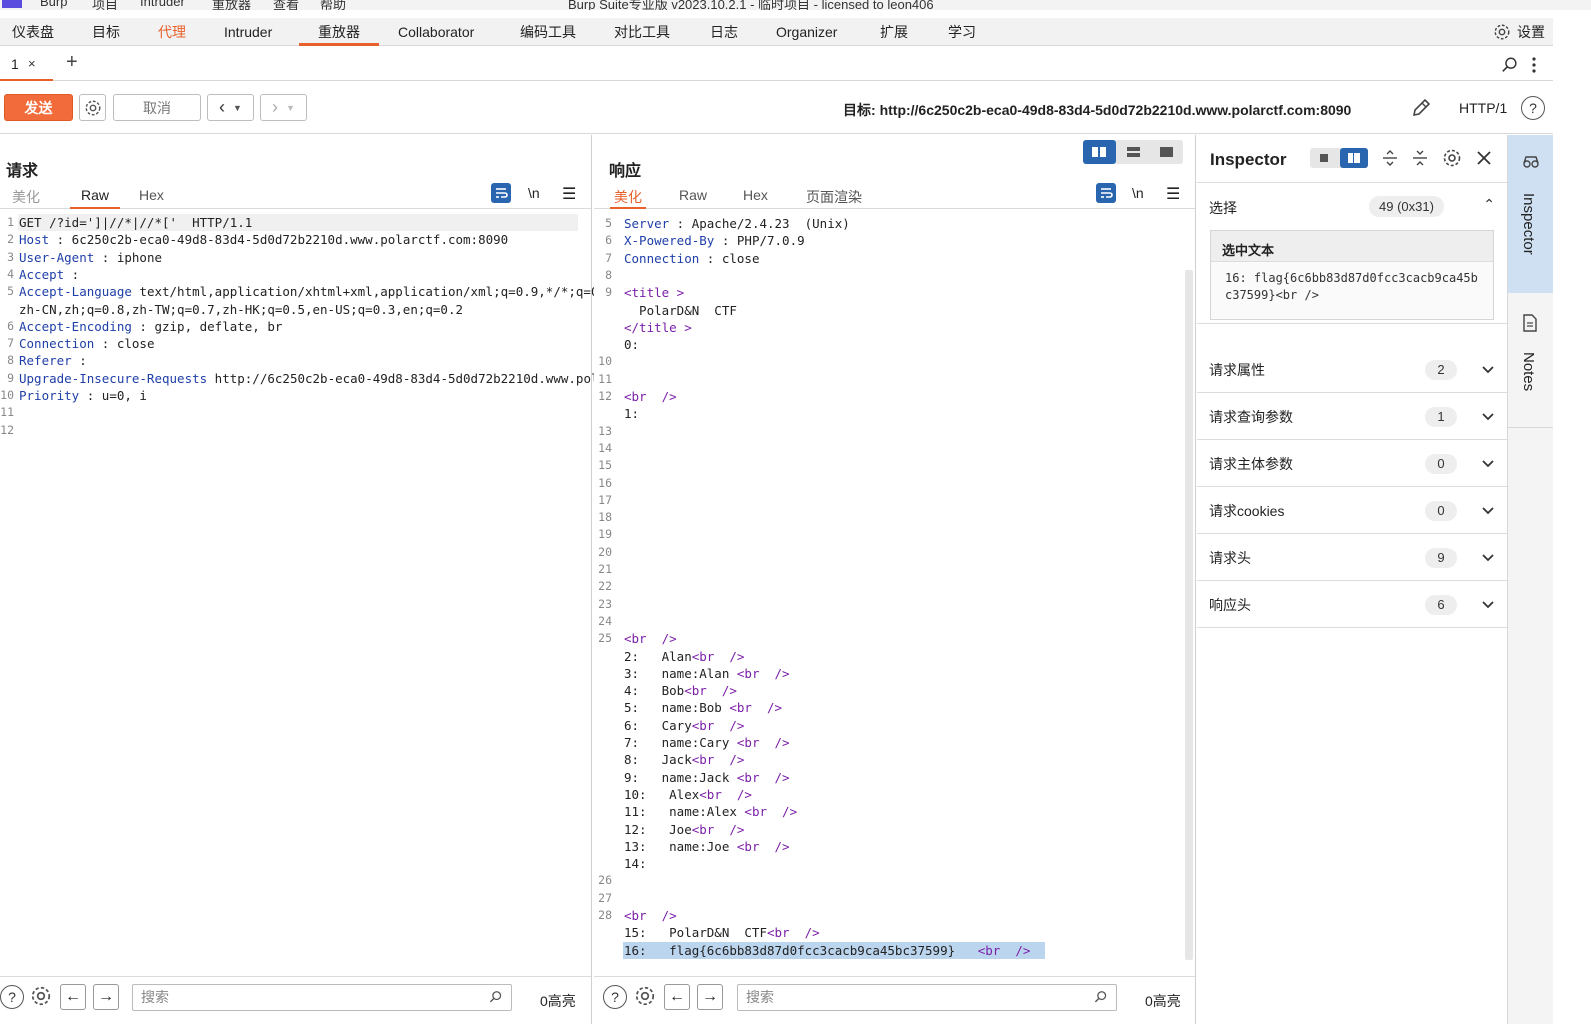 The height and width of the screenshot is (1024, 1591). What do you see at coordinates (1324, 158) in the screenshot?
I see `inspector-layout-left-icon` at bounding box center [1324, 158].